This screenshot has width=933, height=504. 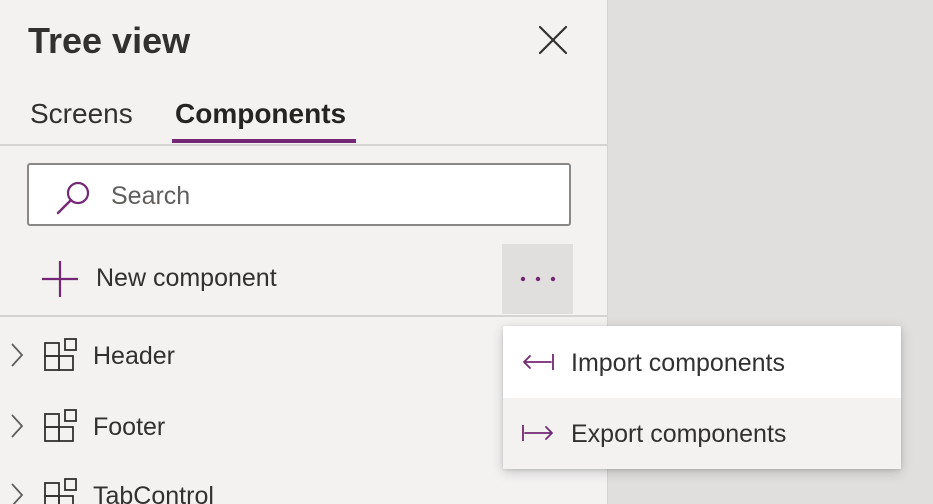 I want to click on new-component-label: New component, so click(x=186, y=278).